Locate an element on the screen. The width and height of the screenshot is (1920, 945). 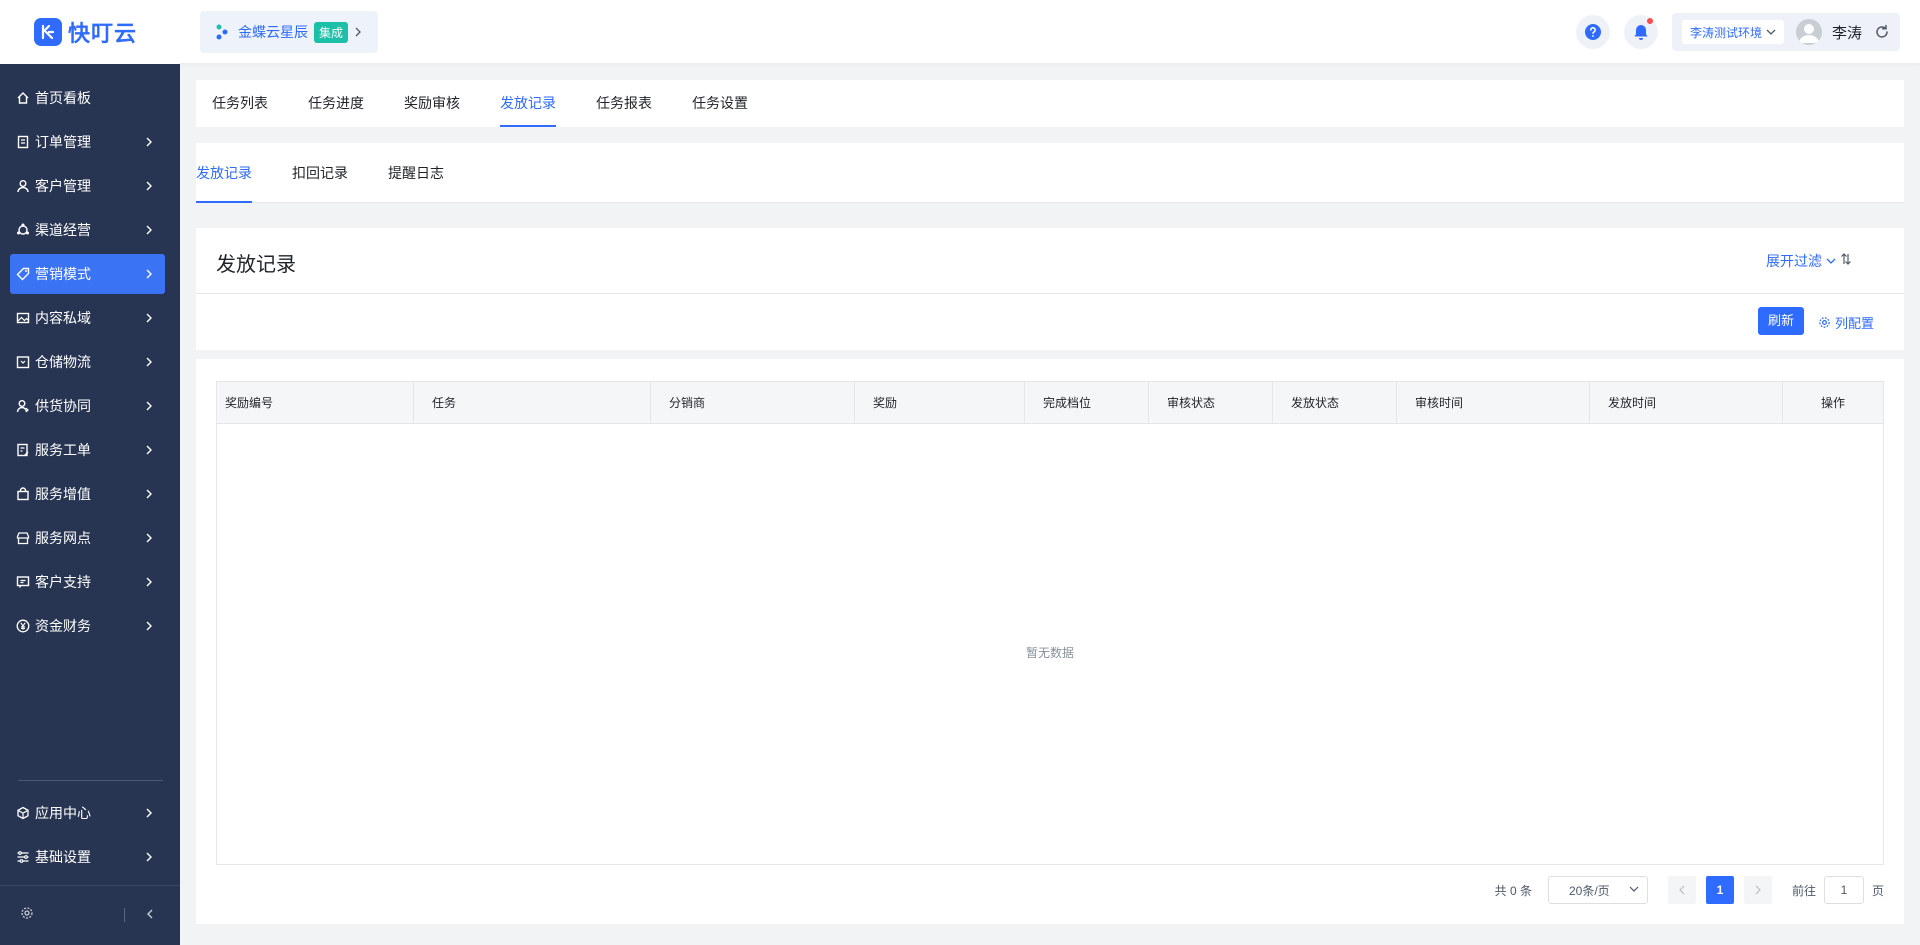
tab-task-list: 任务列表 is located at coordinates (240, 103).